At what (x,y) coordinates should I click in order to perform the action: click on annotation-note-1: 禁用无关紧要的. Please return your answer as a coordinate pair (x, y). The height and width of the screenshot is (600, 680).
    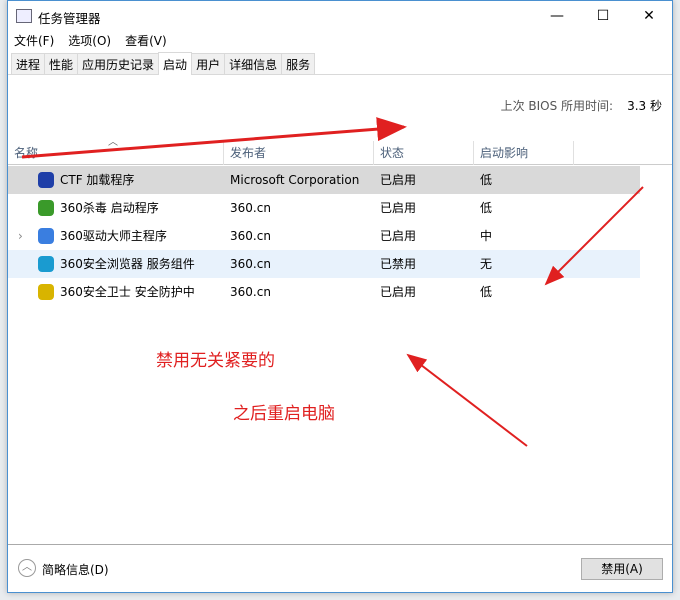
    Looking at the image, I should click on (215, 361).